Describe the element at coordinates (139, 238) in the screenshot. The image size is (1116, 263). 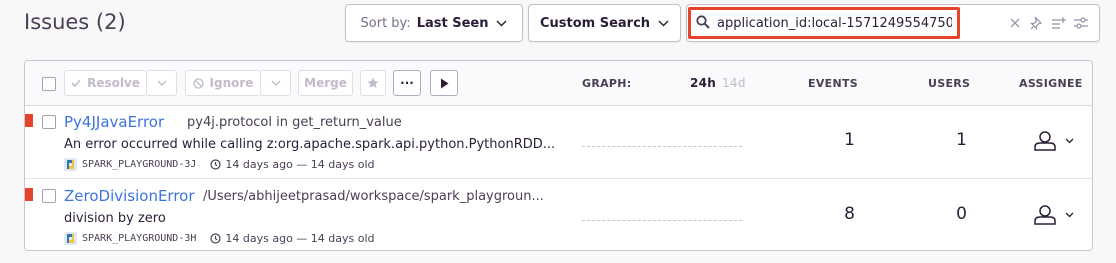
I see `project-short-id: SPARK_PLAYGROUND-3H` at that location.